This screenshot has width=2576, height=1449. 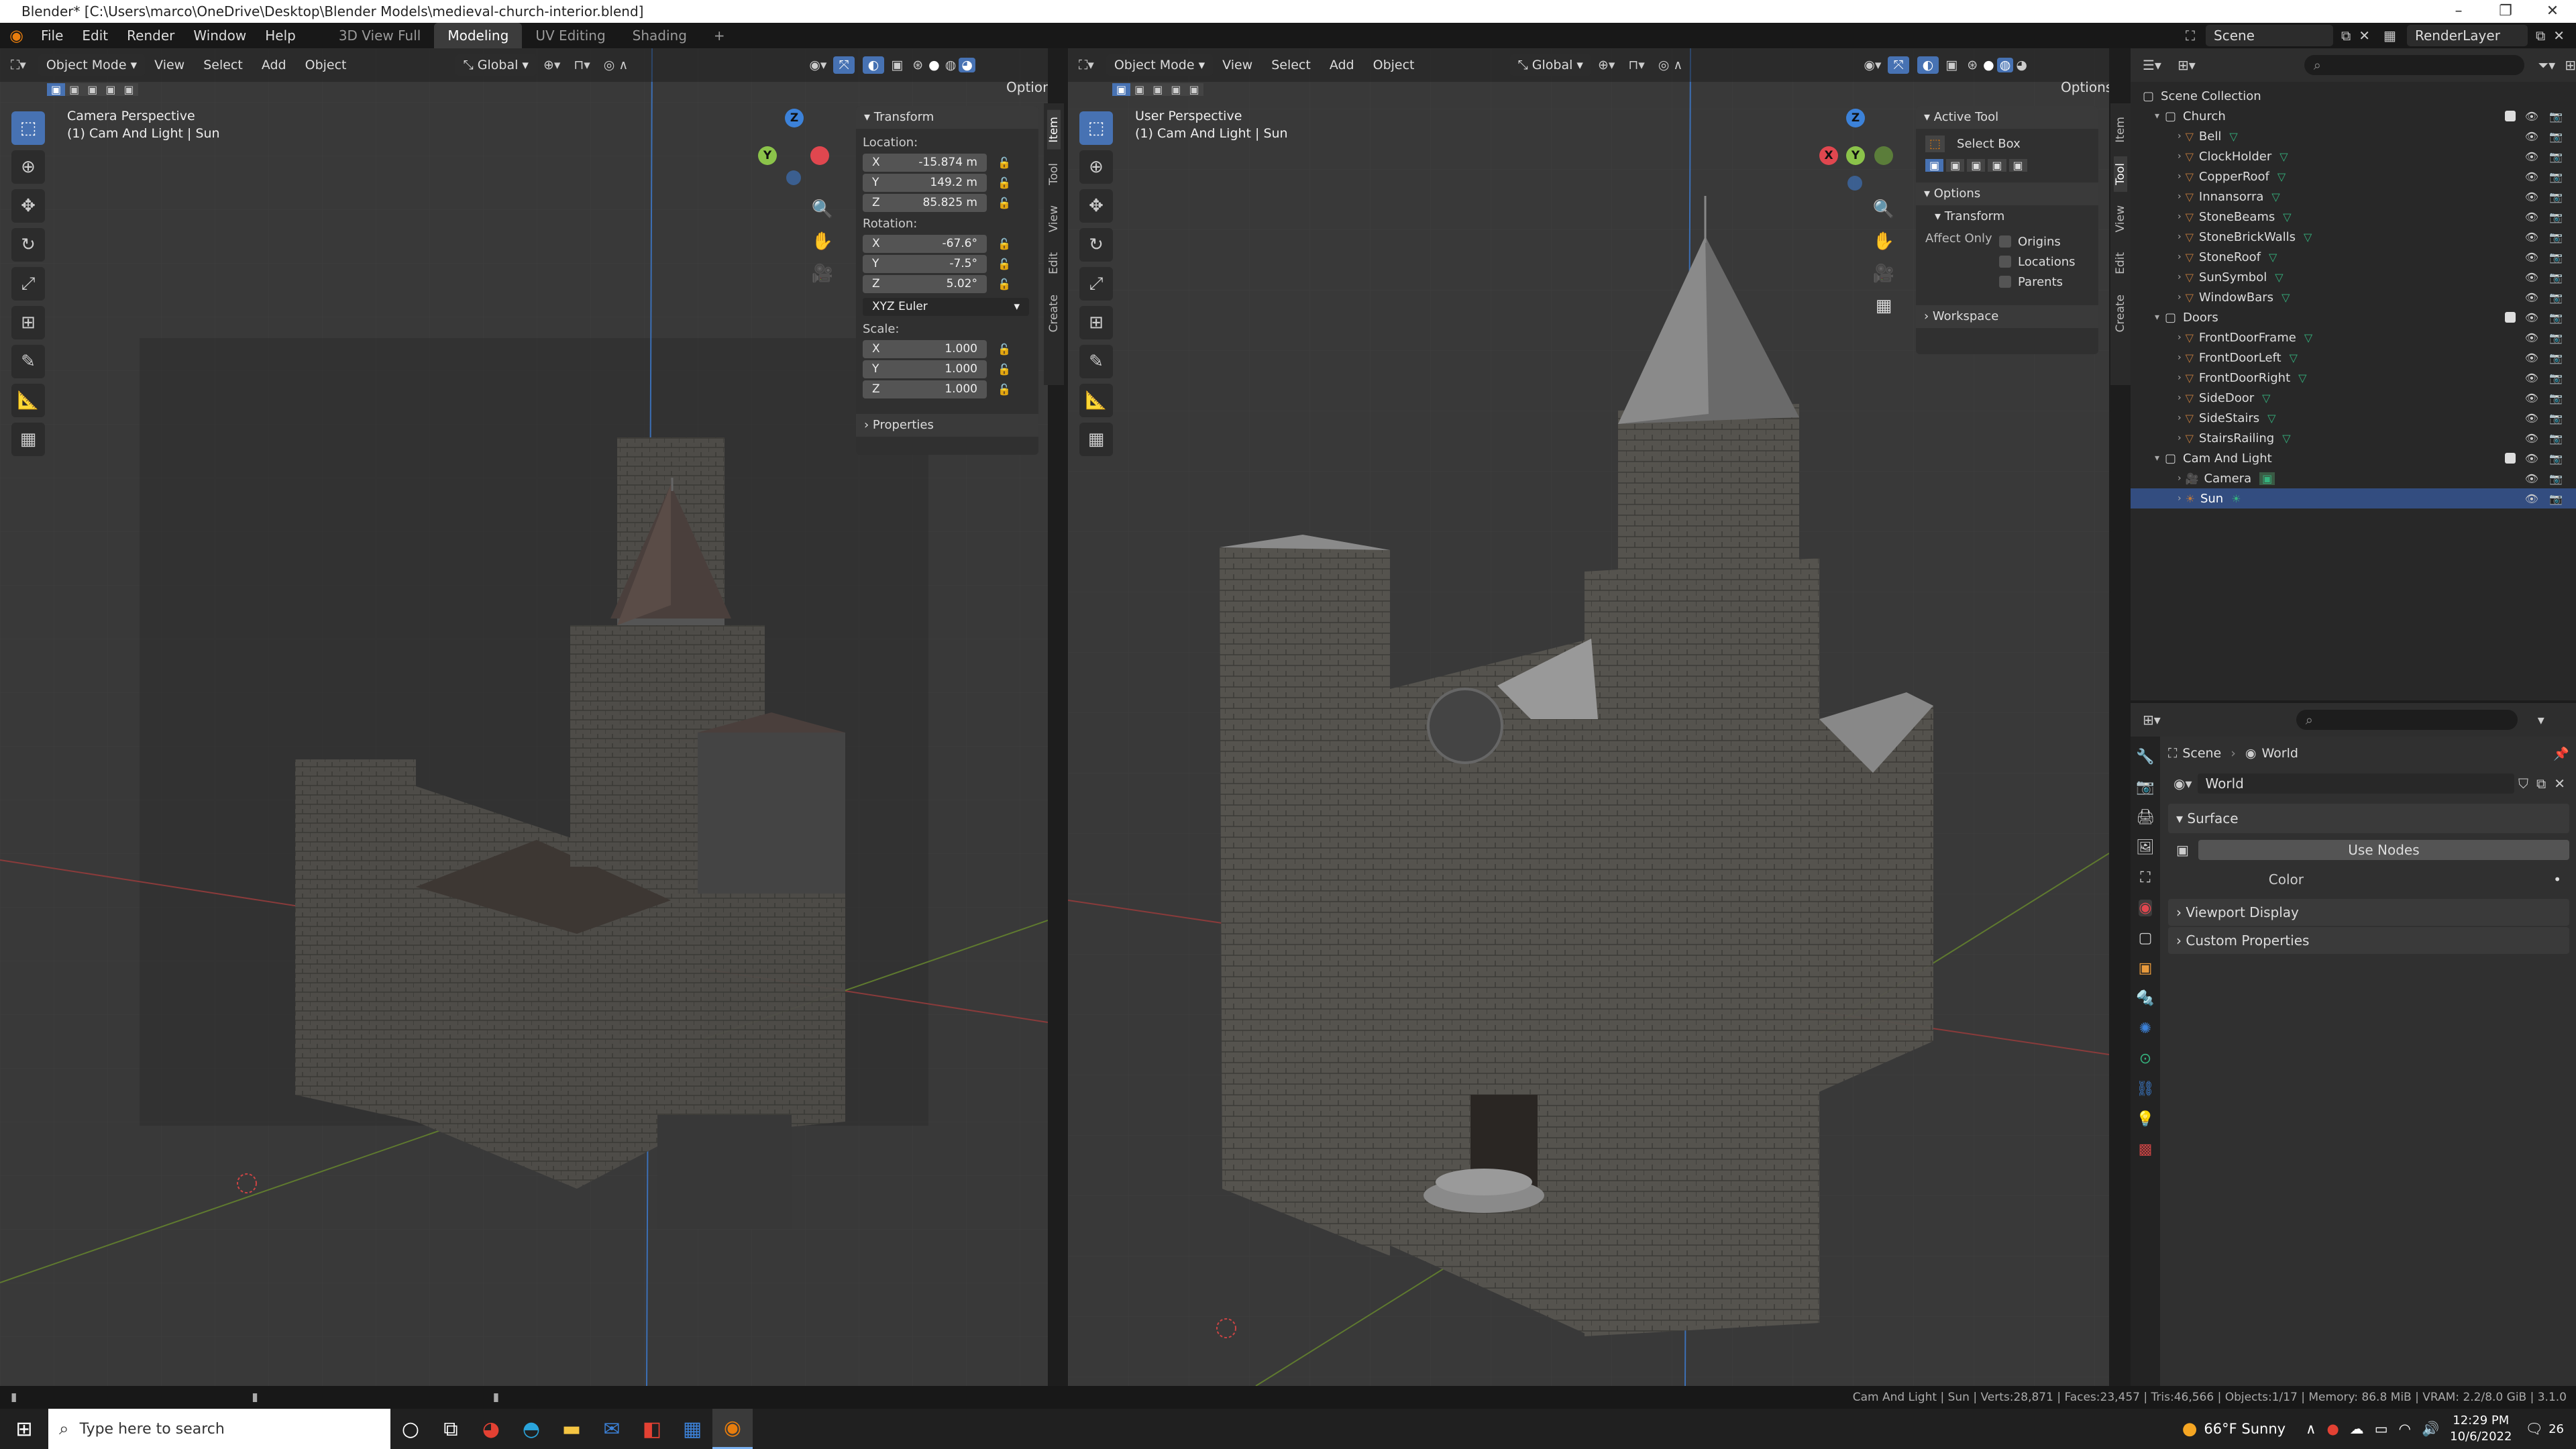 What do you see at coordinates (1550, 65) in the screenshot?
I see `transform-orientation-dropdown: ⤡ Global ▾` at bounding box center [1550, 65].